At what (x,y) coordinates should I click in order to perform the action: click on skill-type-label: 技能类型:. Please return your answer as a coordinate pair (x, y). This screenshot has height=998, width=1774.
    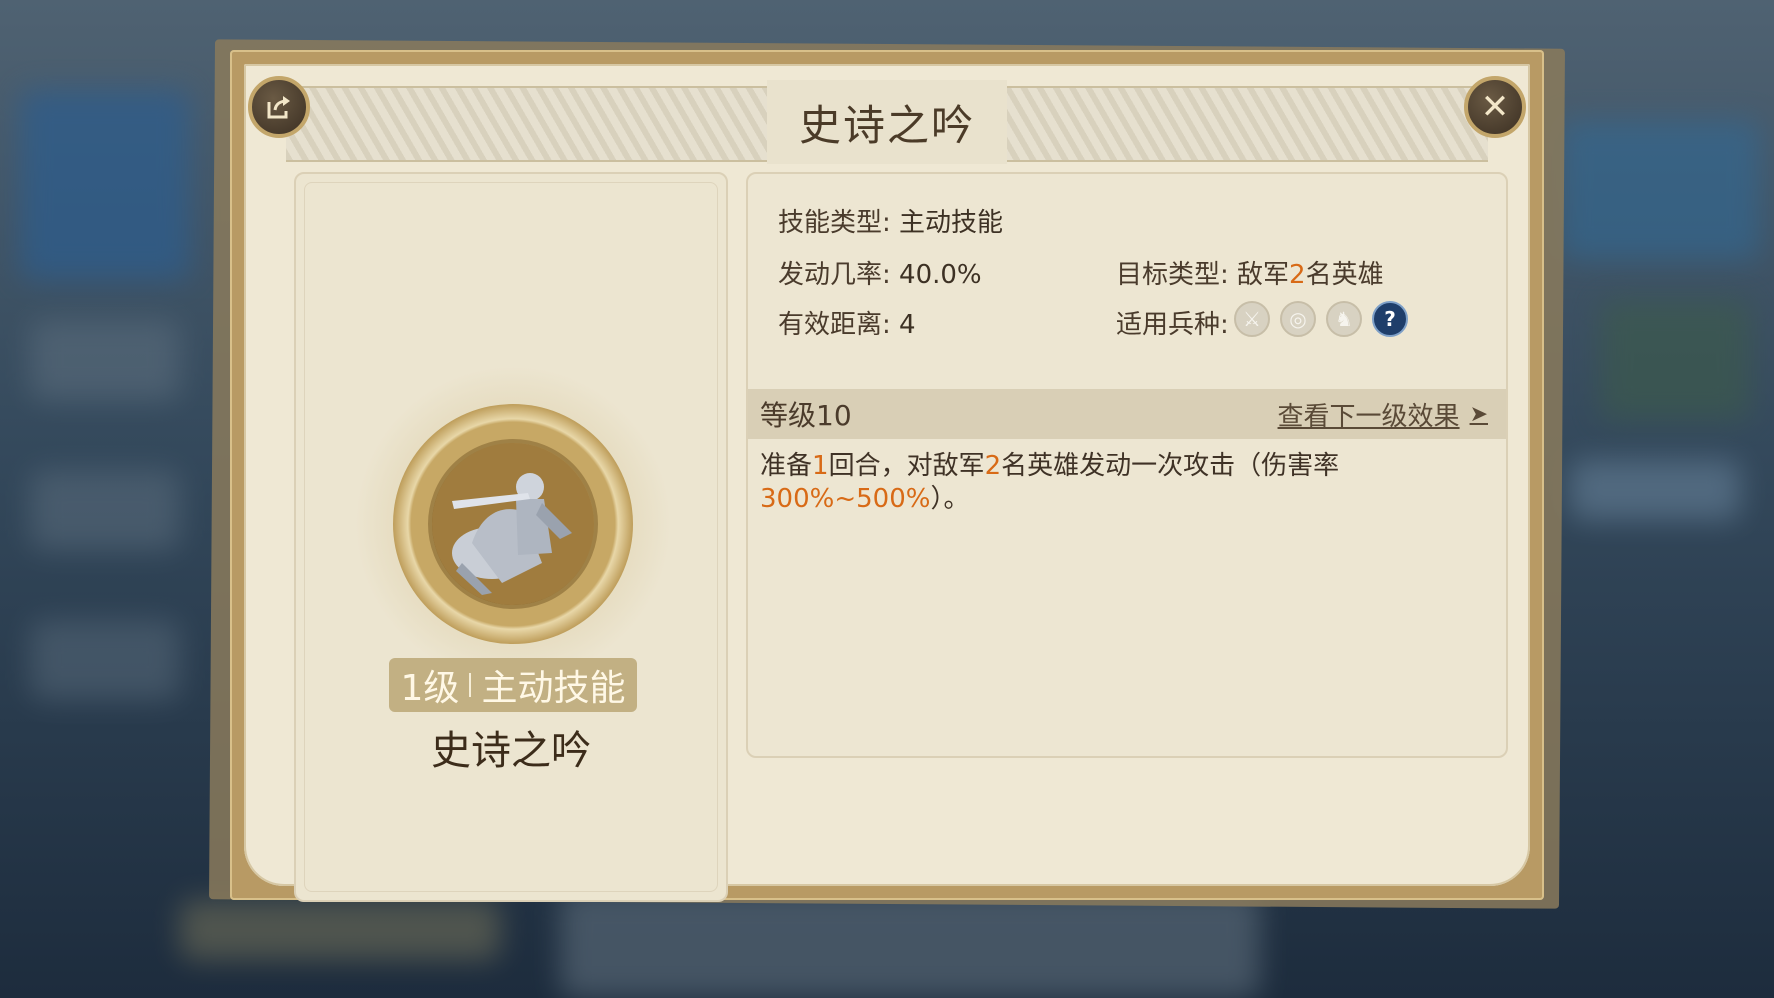
    Looking at the image, I should click on (834, 223).